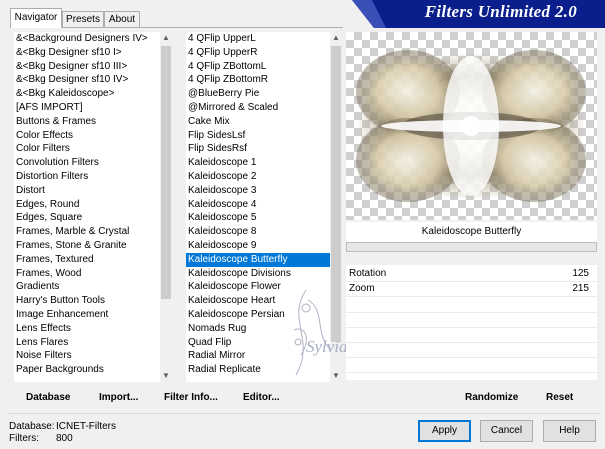  Describe the element at coordinates (87, 218) in the screenshot. I see `list-item: Edges, Square` at that location.